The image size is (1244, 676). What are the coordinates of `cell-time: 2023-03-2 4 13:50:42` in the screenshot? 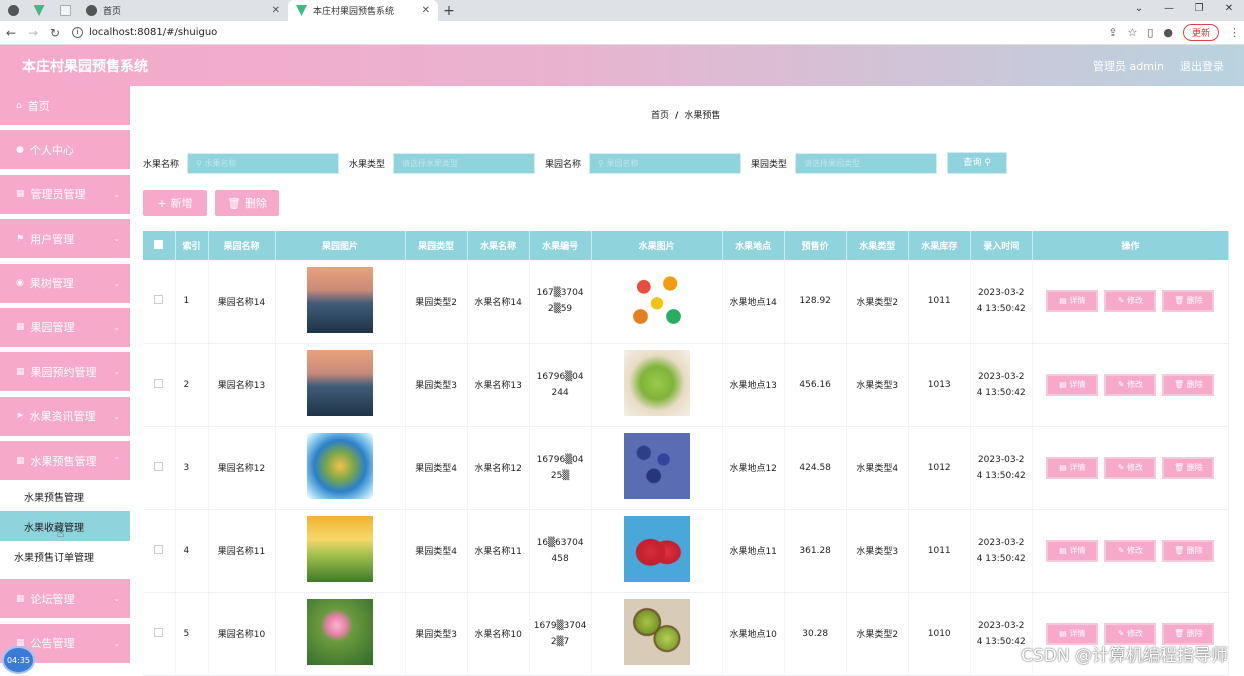 It's located at (1001, 302).